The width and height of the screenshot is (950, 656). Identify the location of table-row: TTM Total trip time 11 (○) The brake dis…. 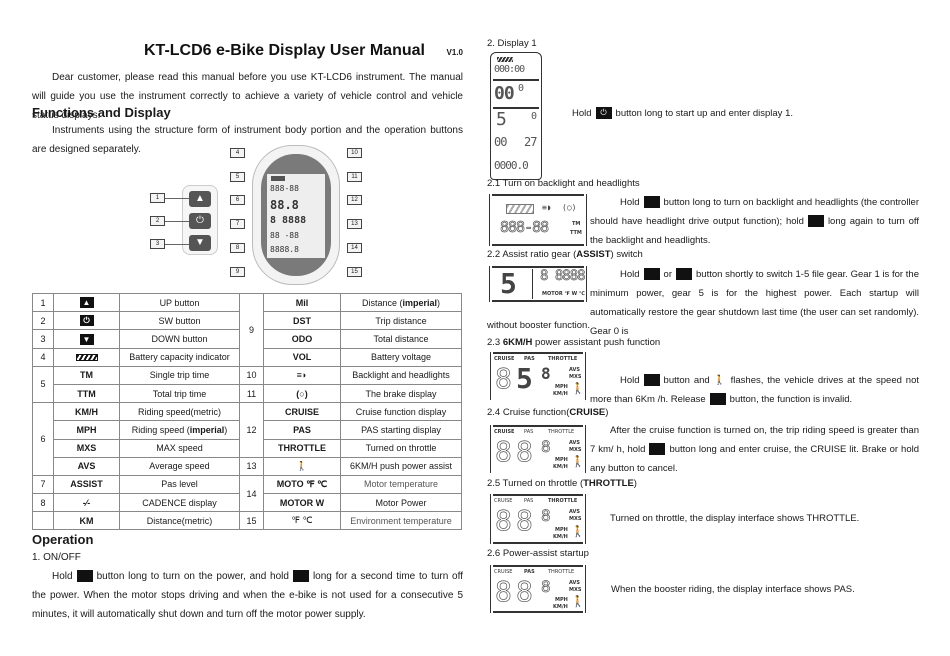
(247, 393).